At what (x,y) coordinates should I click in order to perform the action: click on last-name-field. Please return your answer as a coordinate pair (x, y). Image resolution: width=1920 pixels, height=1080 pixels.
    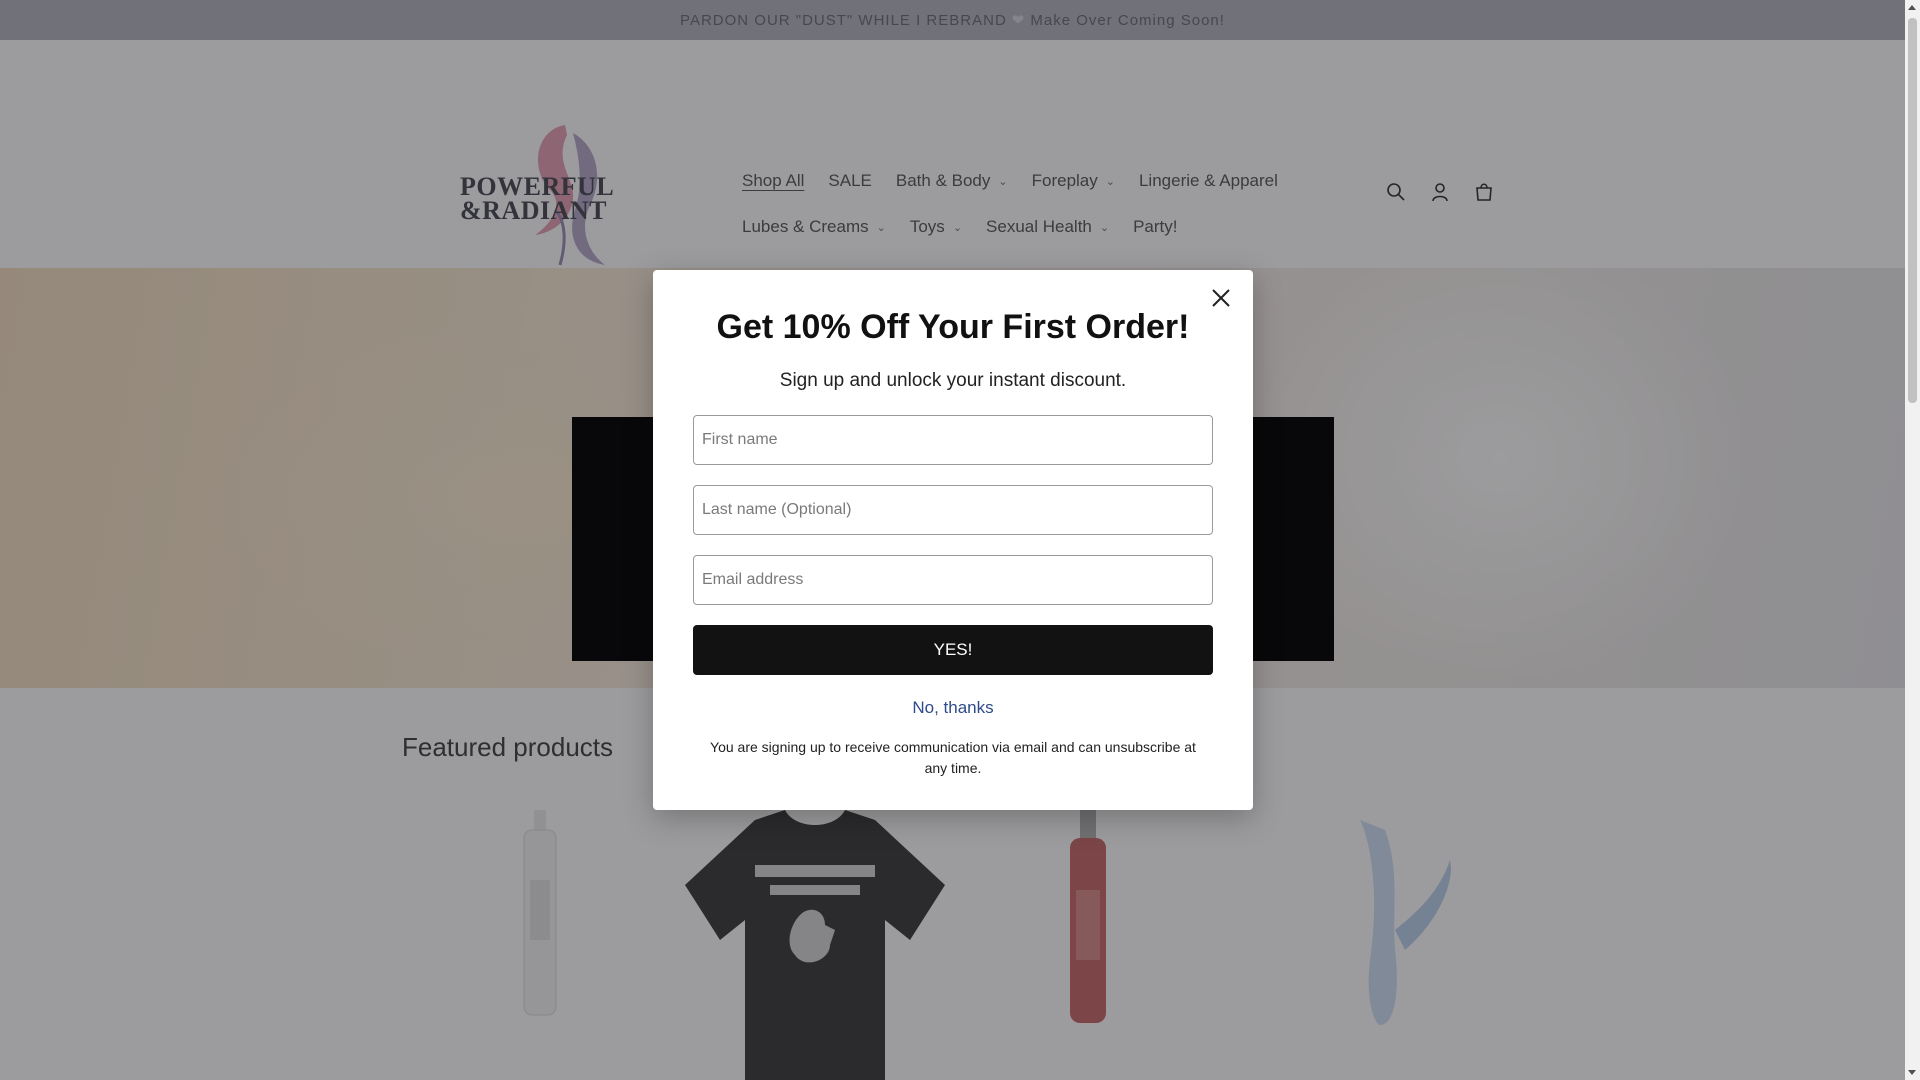
    Looking at the image, I should click on (953, 510).